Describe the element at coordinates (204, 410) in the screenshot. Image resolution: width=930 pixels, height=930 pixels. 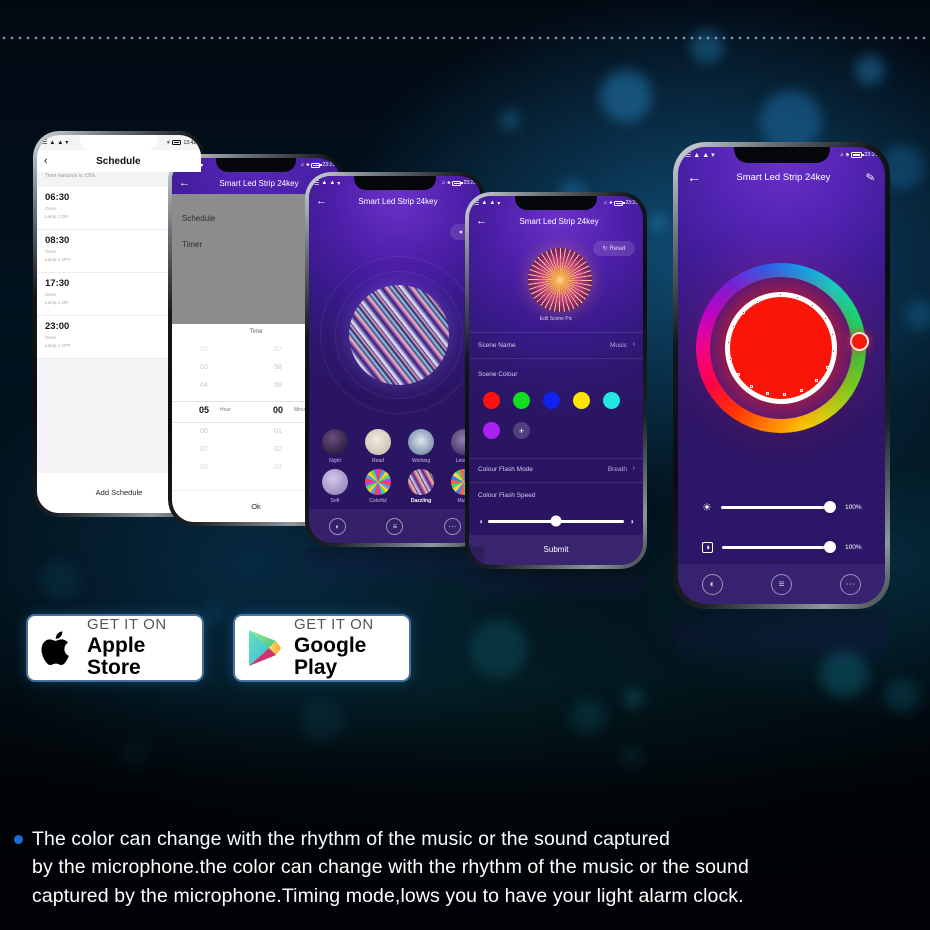
I see `hour-selected: 05` at that location.